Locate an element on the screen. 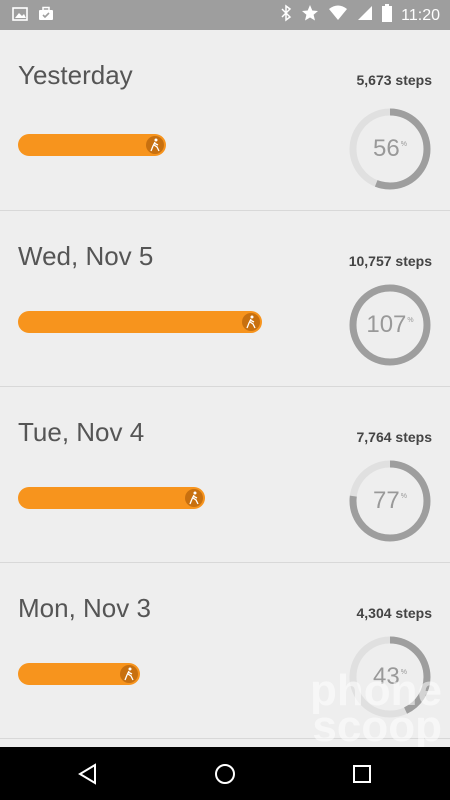 The width and height of the screenshot is (450, 800). goal-percent-ring: 56% is located at coordinates (390, 149).